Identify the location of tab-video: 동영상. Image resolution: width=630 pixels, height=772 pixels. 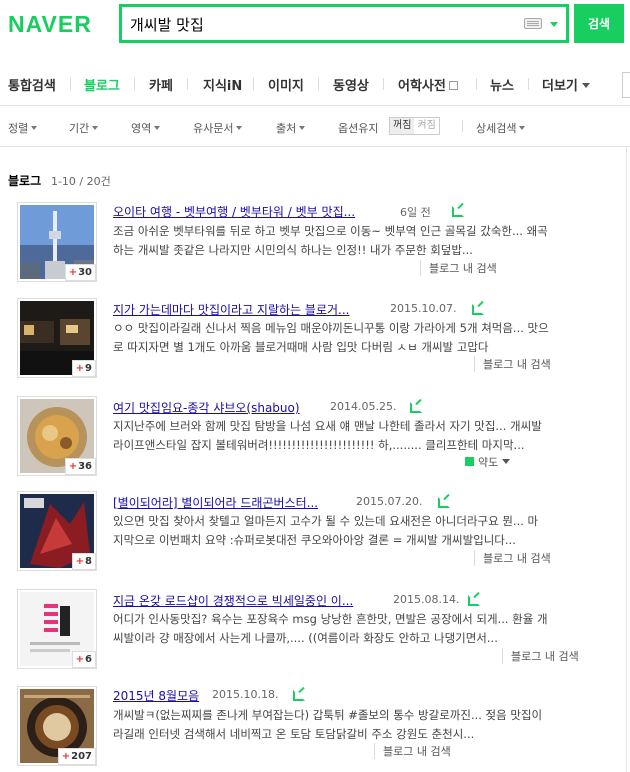
(351, 84).